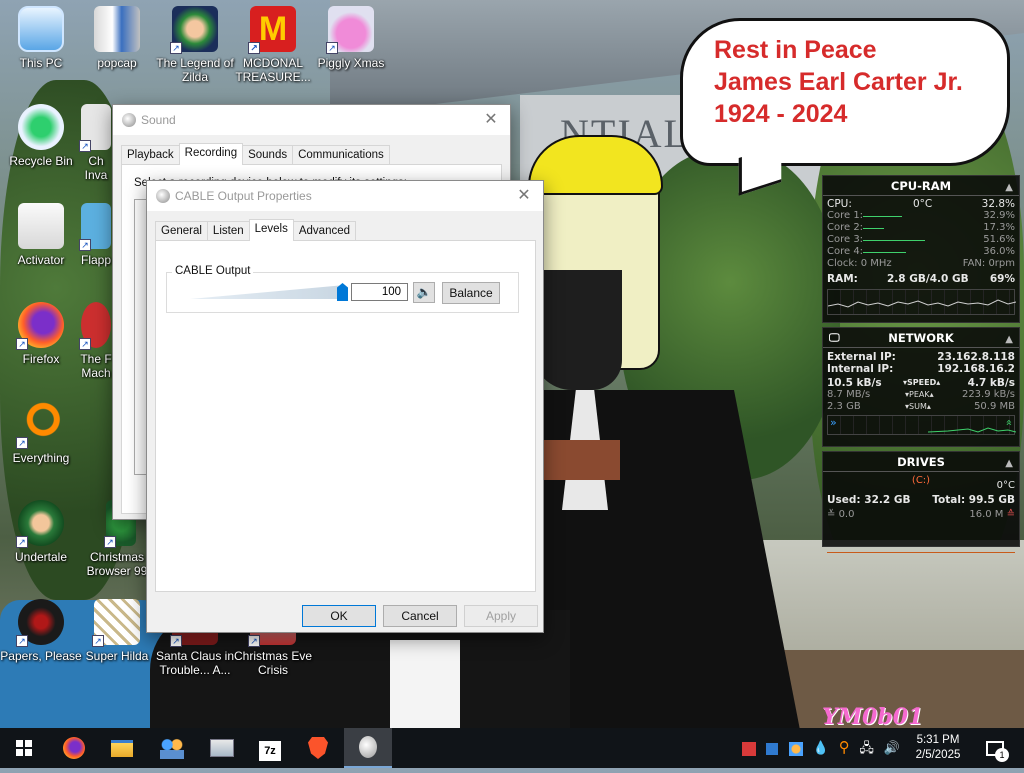 This screenshot has width=1024, height=773. What do you see at coordinates (368, 748) in the screenshot?
I see `taskbar-sound-settings` at bounding box center [368, 748].